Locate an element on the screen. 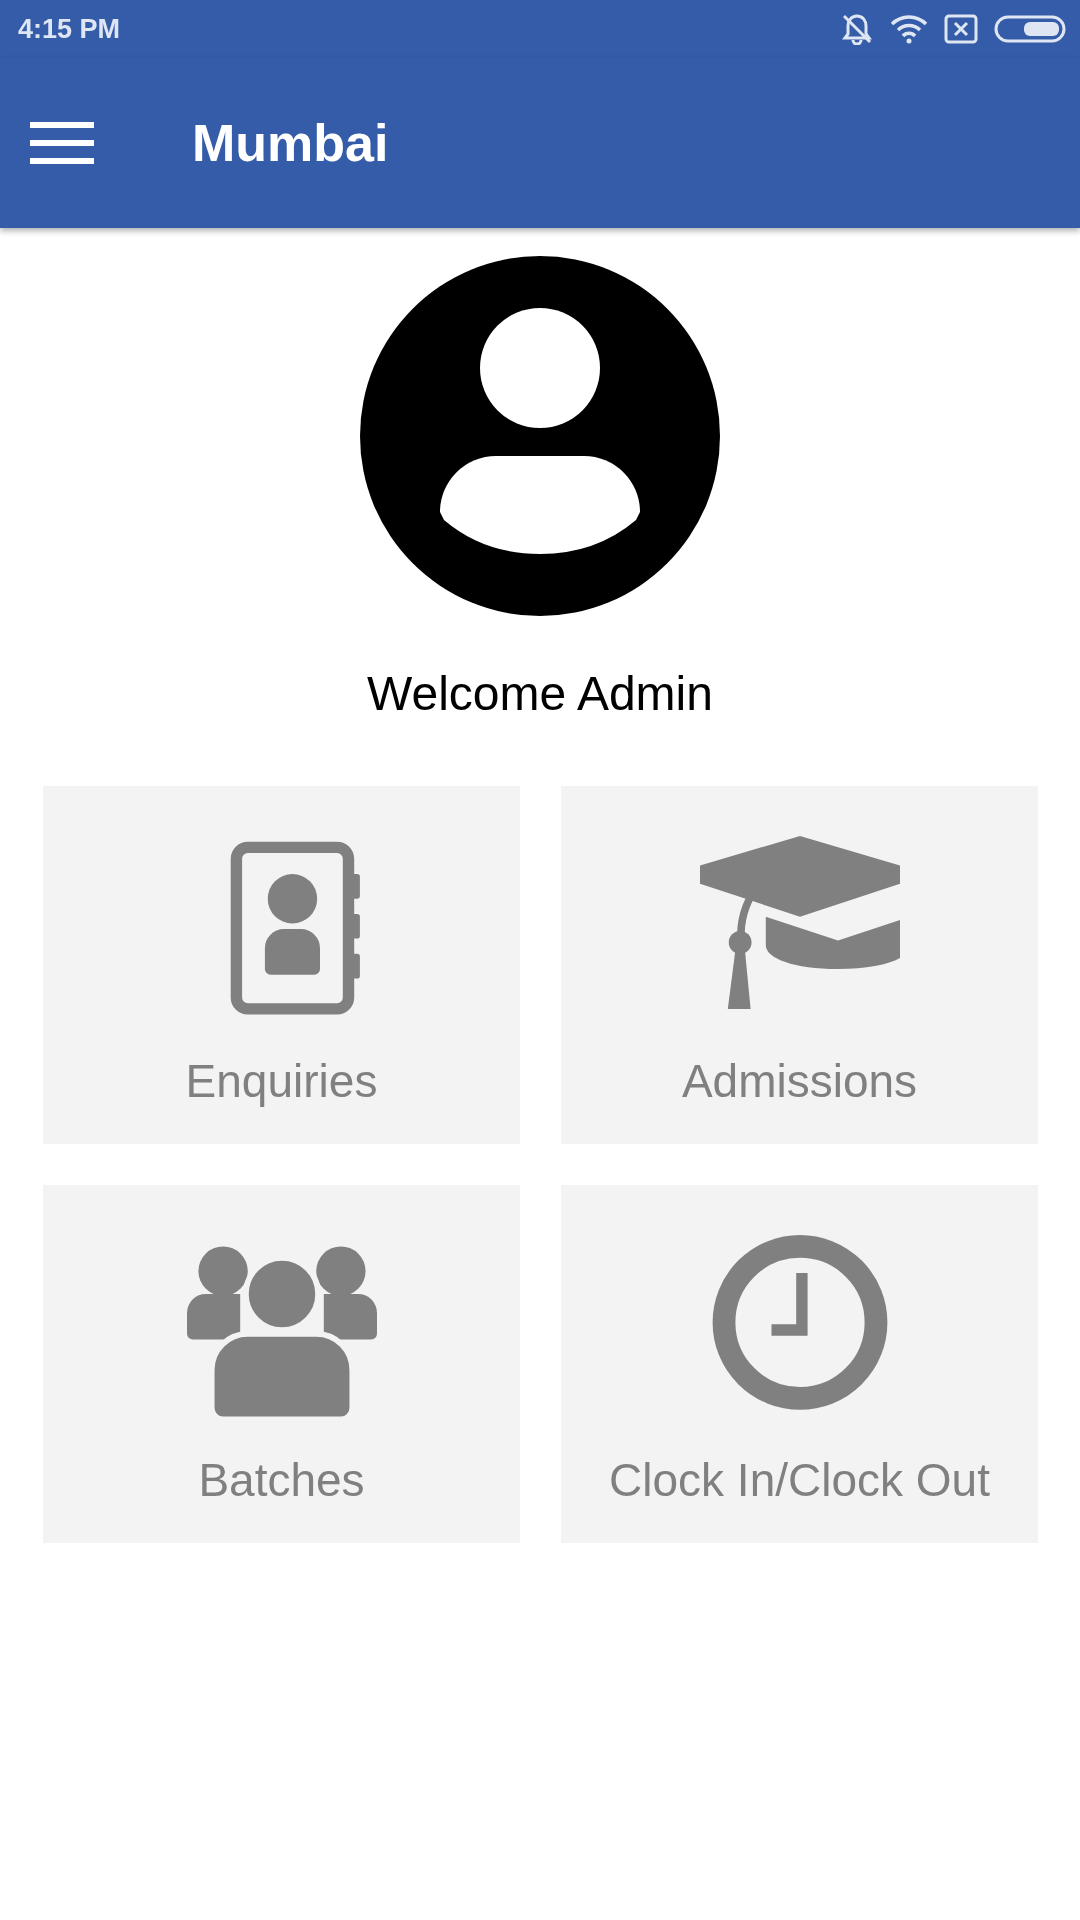  welcome-text: Welcome Admin is located at coordinates (540, 693).